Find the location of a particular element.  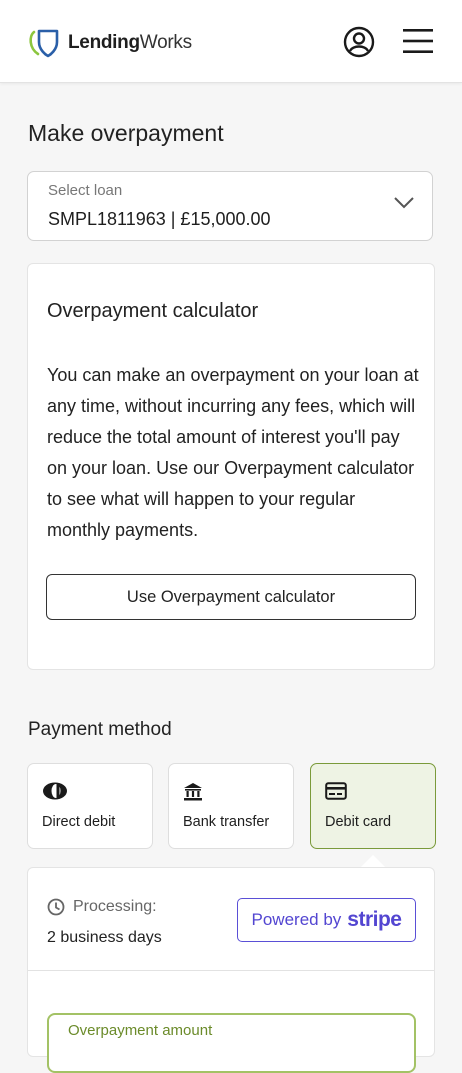

payment-option-label: Direct debit is located at coordinates (79, 822).